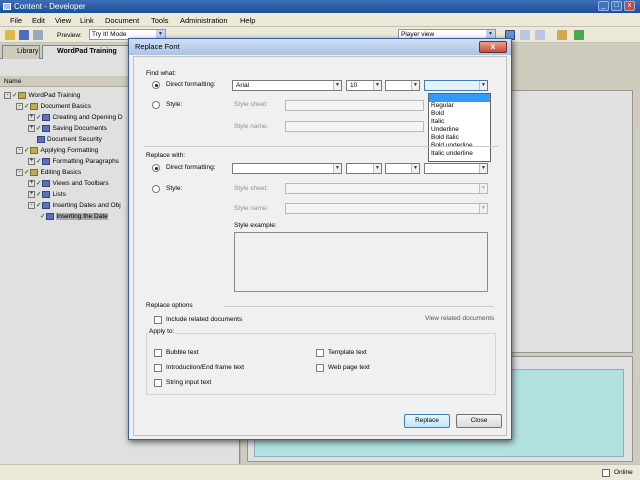 This screenshot has height=480, width=640. Describe the element at coordinates (69, 35) in the screenshot. I see `preview-label: Preview:` at that location.